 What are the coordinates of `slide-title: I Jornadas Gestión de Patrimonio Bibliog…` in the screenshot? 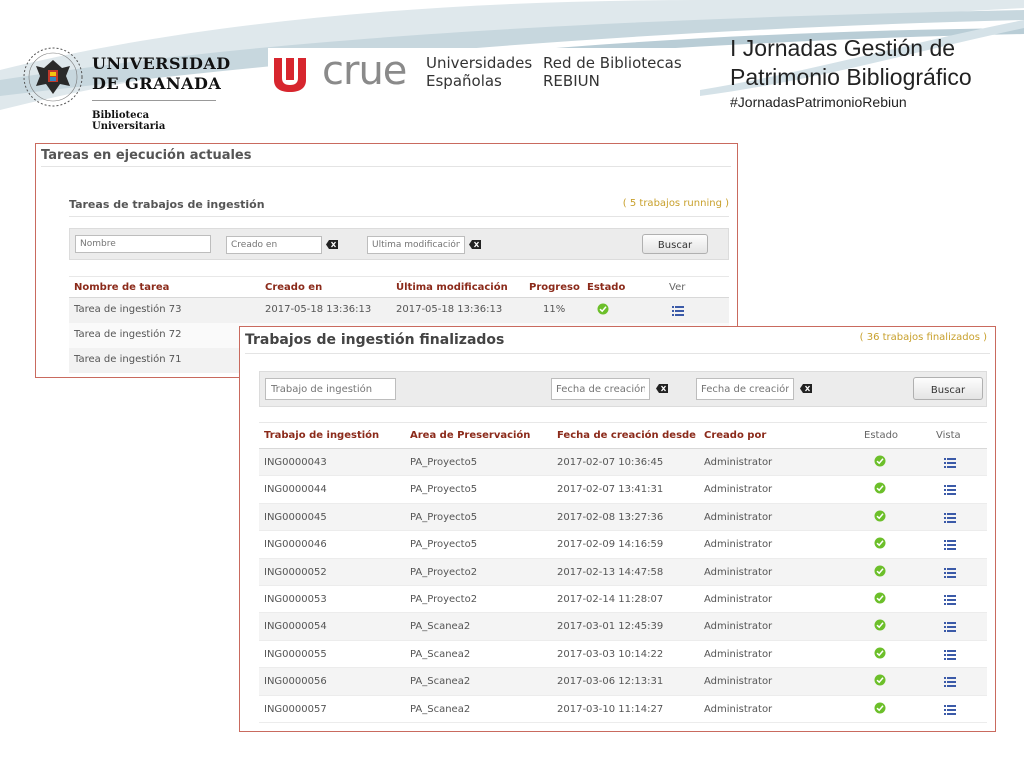 It's located at (875, 72).